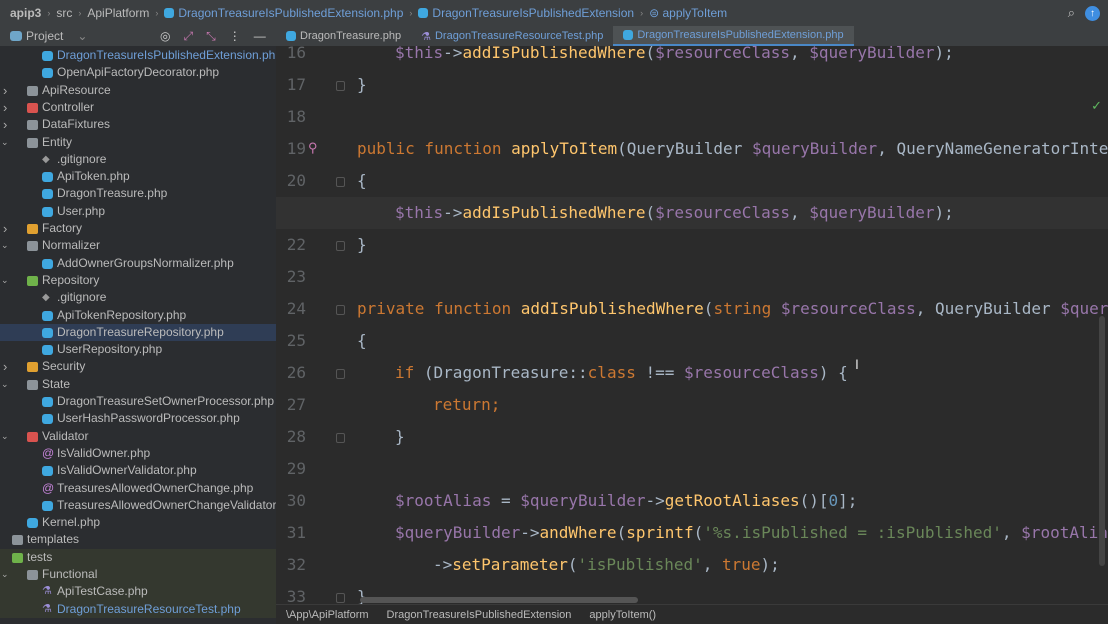 This screenshot has height=624, width=1108. Describe the element at coordinates (733, 36) in the screenshot. I see `tab-2: DragonTreasureIsPublishedExtension.php` at that location.